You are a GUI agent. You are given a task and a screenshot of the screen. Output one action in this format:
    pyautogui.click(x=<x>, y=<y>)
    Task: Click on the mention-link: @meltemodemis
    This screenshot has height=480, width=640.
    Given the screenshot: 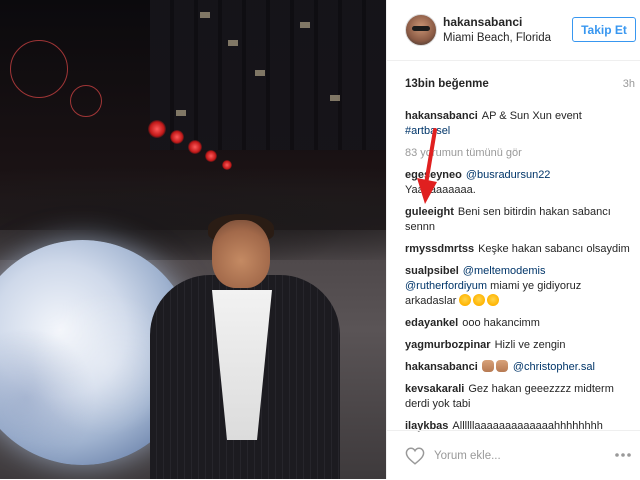 What is the action you would take?
    pyautogui.click(x=504, y=271)
    